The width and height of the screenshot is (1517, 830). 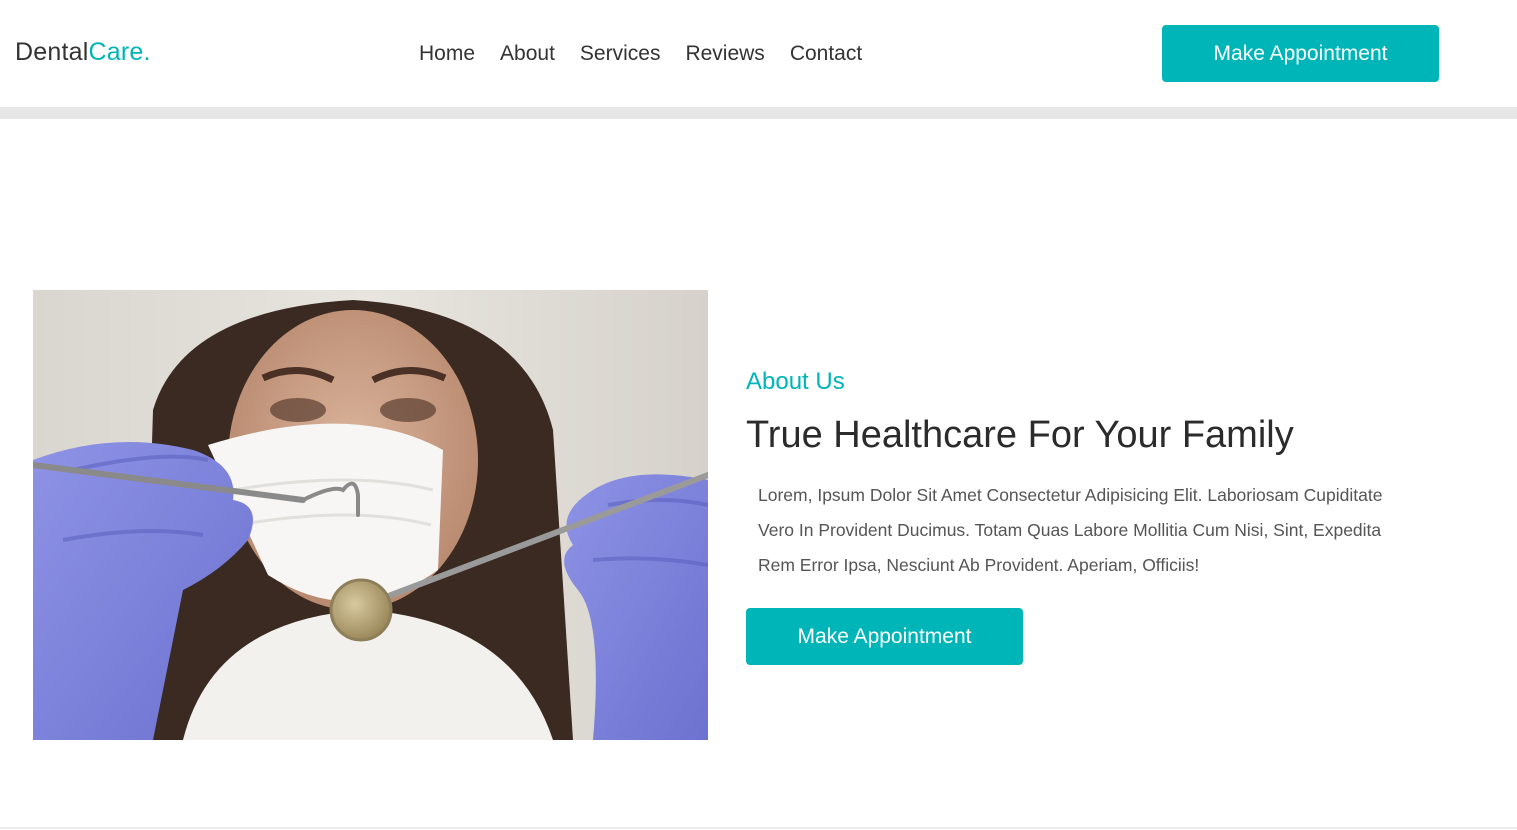 I want to click on nav-item-reviews: Reviews, so click(x=724, y=54).